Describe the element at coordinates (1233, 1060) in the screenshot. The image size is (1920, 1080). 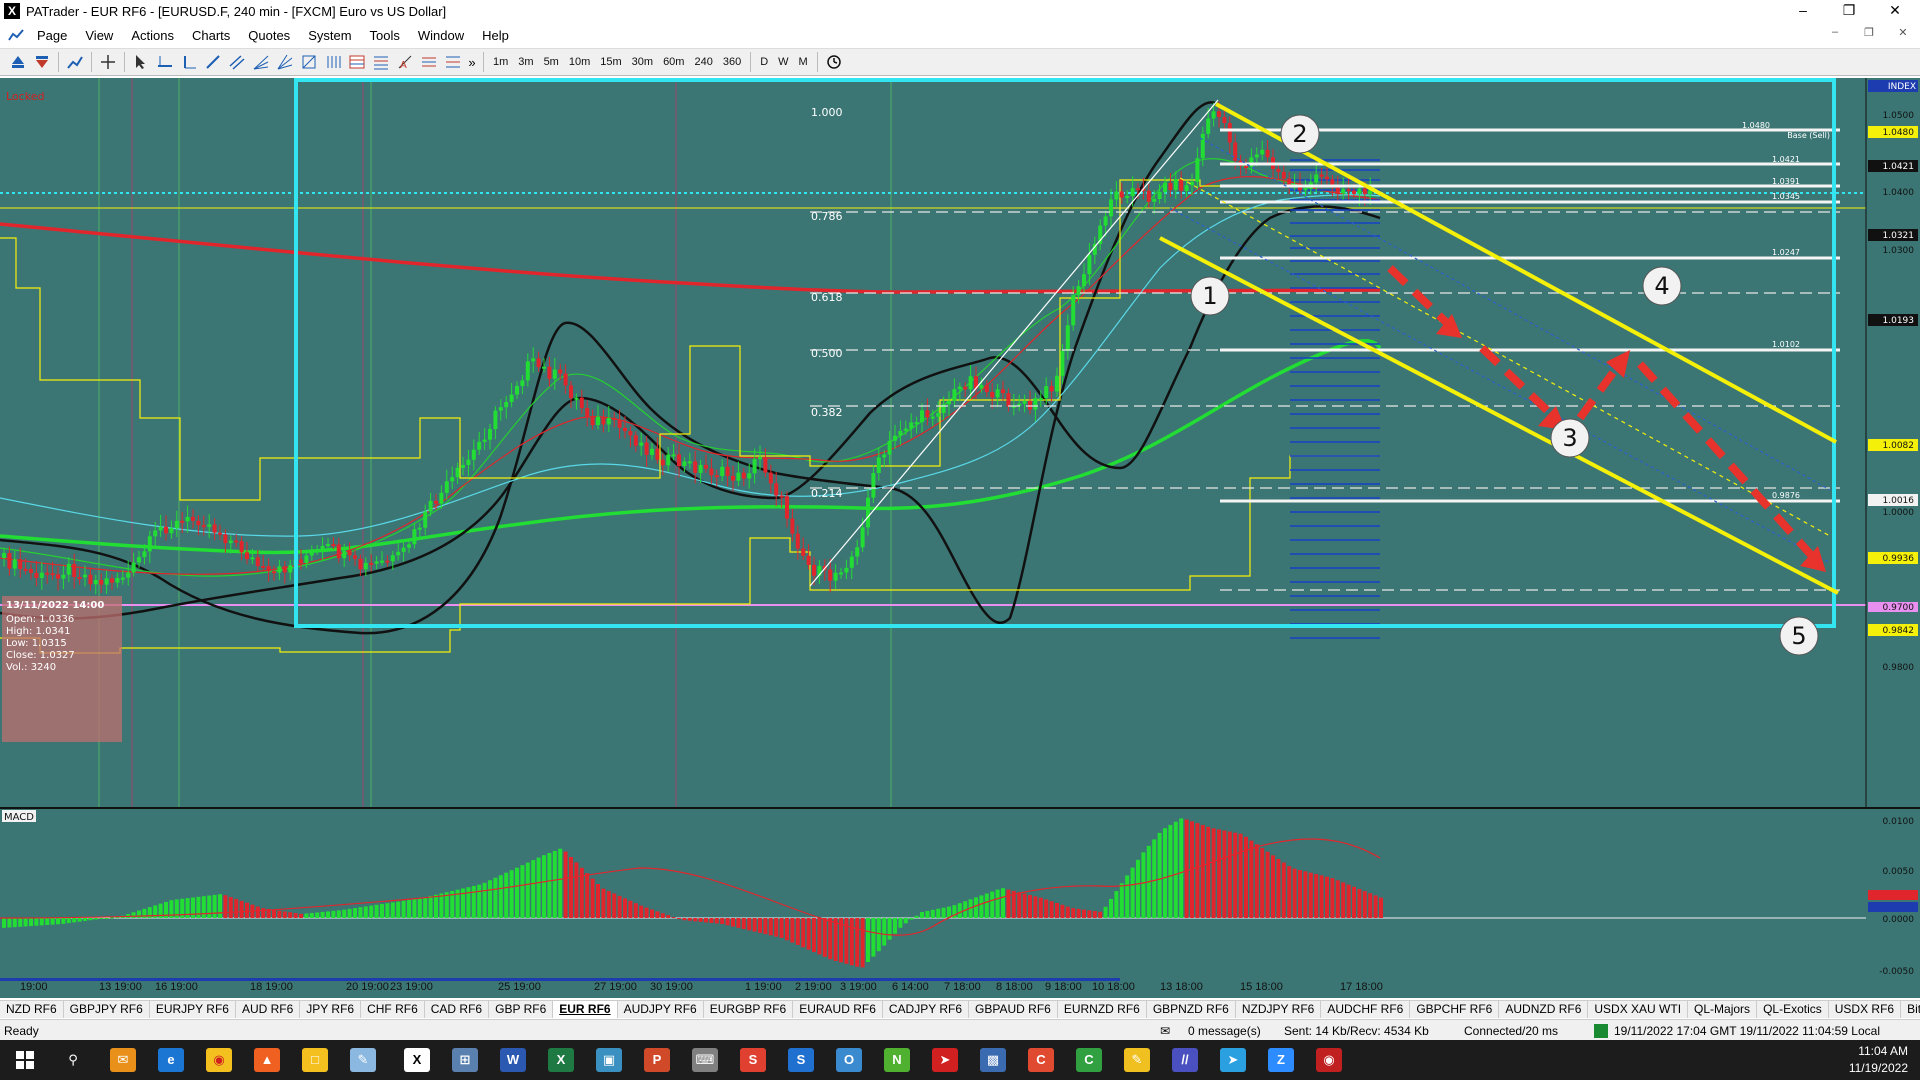
I see `telegram-icon: ➤` at that location.